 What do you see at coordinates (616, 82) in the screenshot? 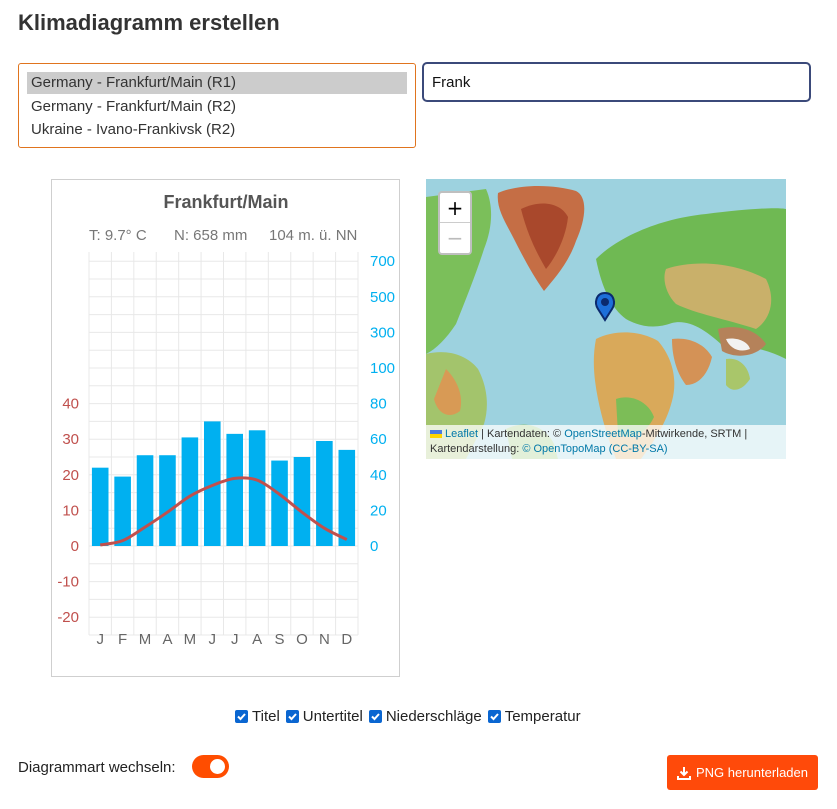
I see `location-search-input` at bounding box center [616, 82].